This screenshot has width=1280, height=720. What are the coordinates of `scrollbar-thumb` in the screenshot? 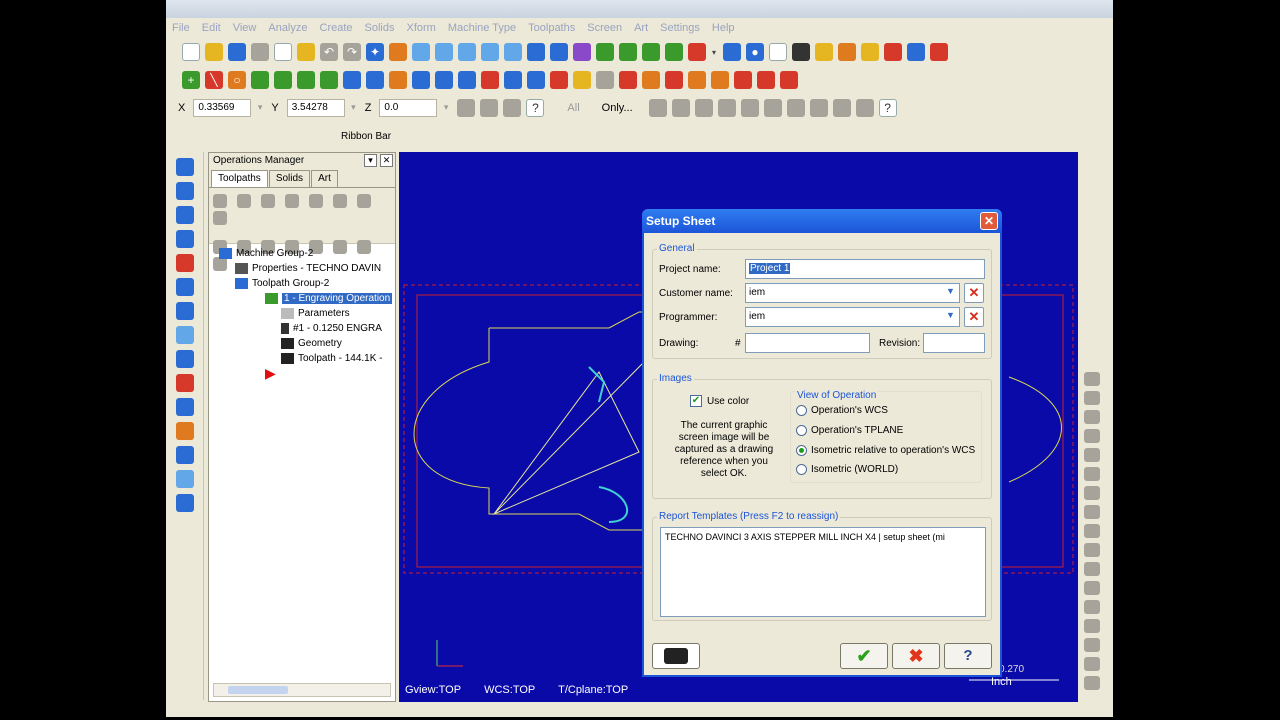 It's located at (258, 690).